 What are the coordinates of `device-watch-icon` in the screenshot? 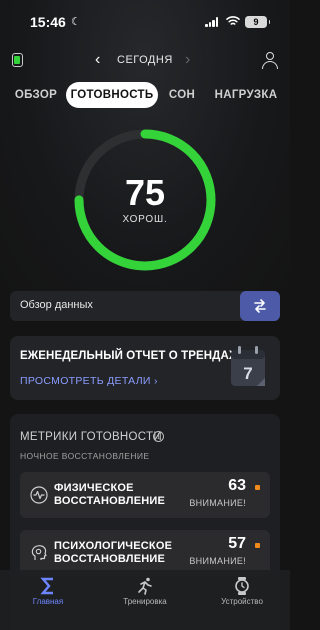 It's located at (17, 60).